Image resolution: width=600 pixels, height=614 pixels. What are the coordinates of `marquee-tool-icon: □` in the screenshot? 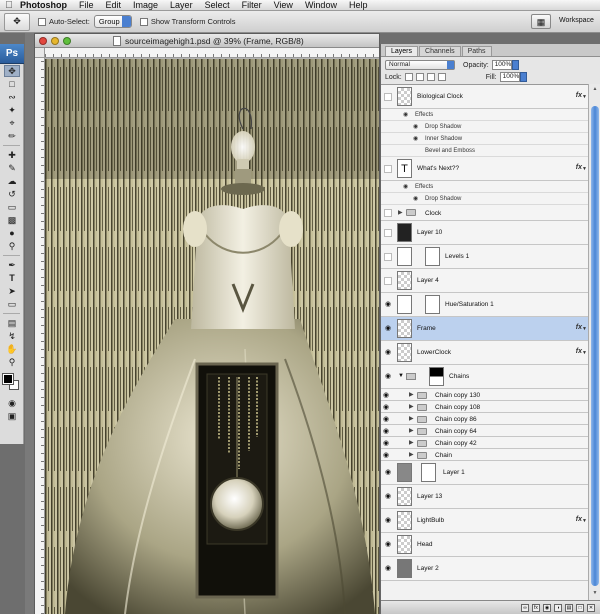 It's located at (12, 84).